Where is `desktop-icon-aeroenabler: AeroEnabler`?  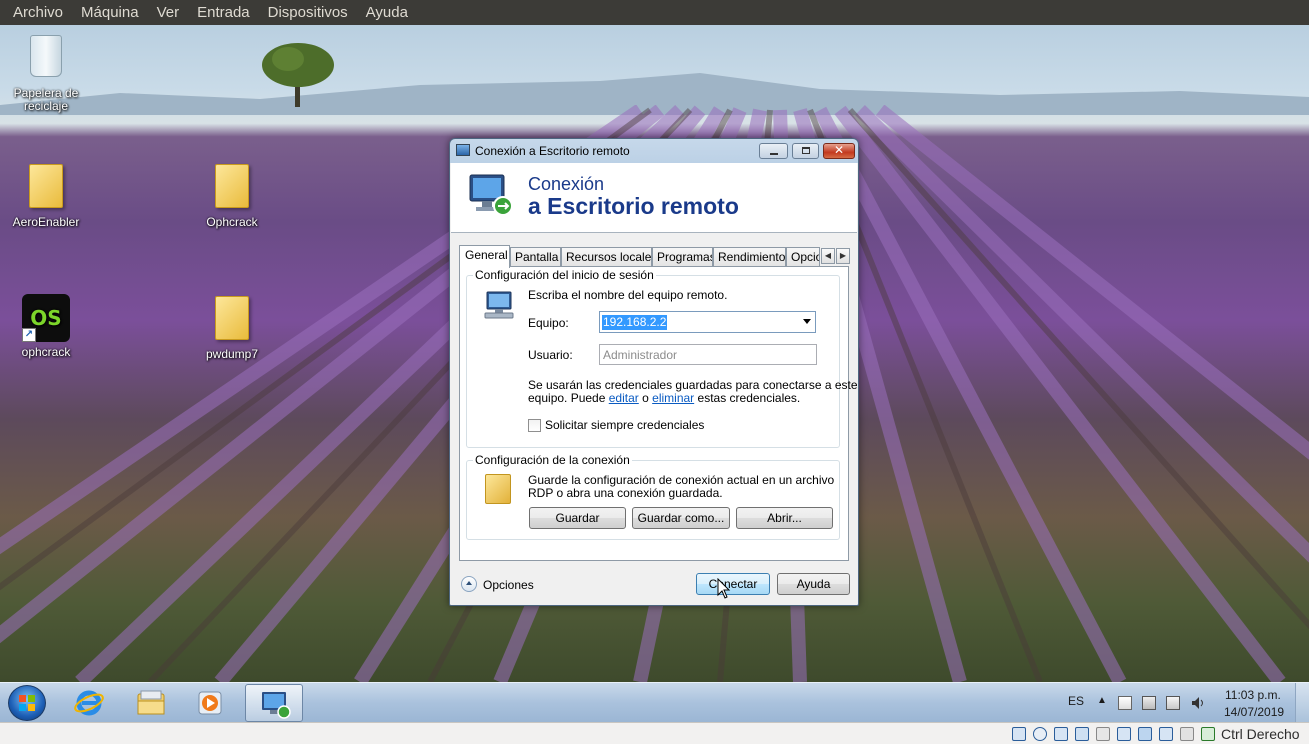 desktop-icon-aeroenabler: AeroEnabler is located at coordinates (46, 195).